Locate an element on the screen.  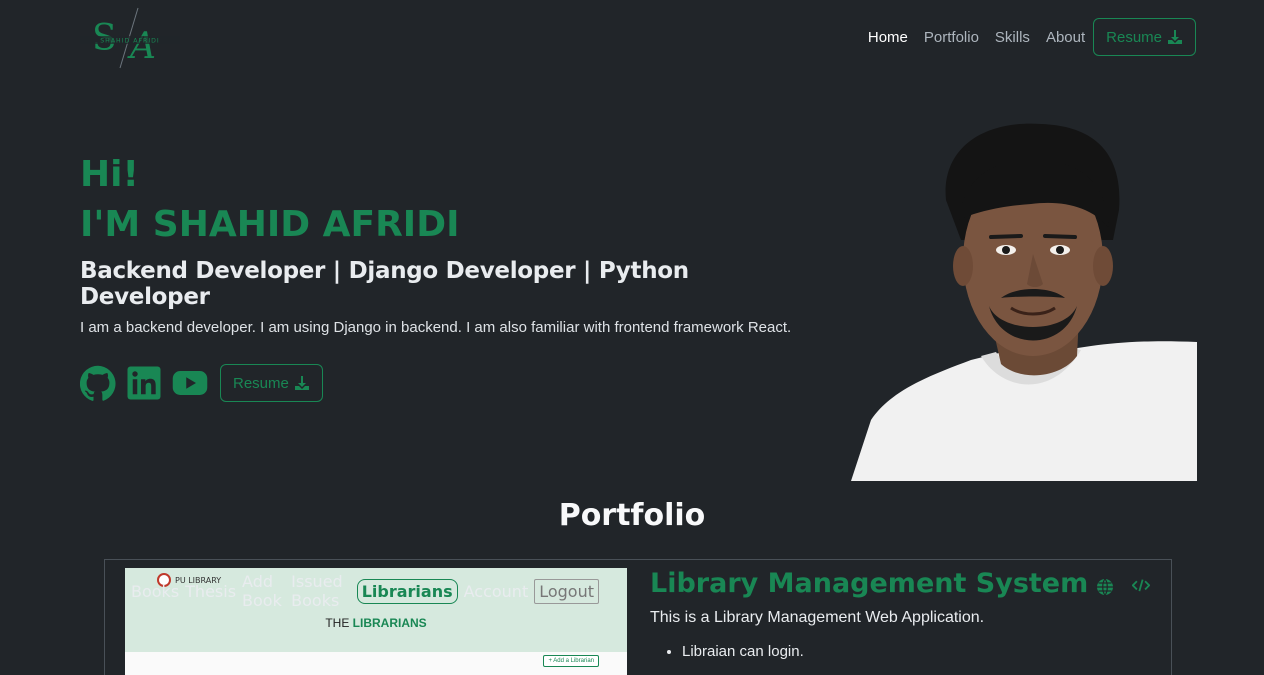
social-links: Resume is located at coordinates (449, 383).